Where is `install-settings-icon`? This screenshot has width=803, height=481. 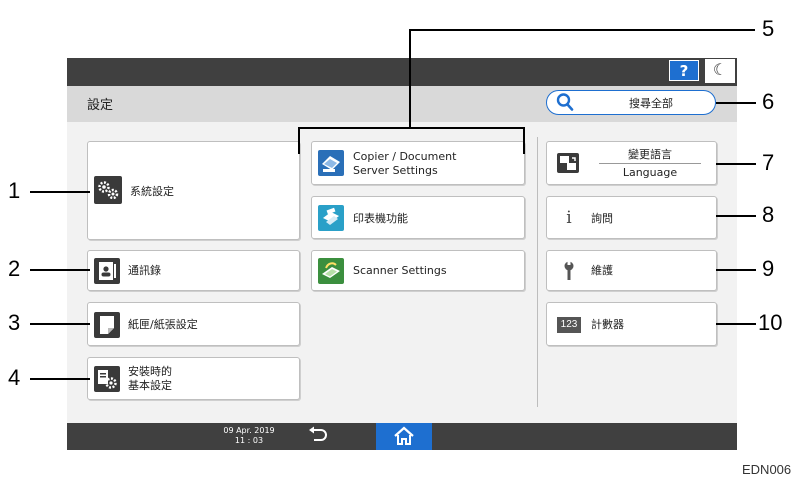 install-settings-icon is located at coordinates (107, 379).